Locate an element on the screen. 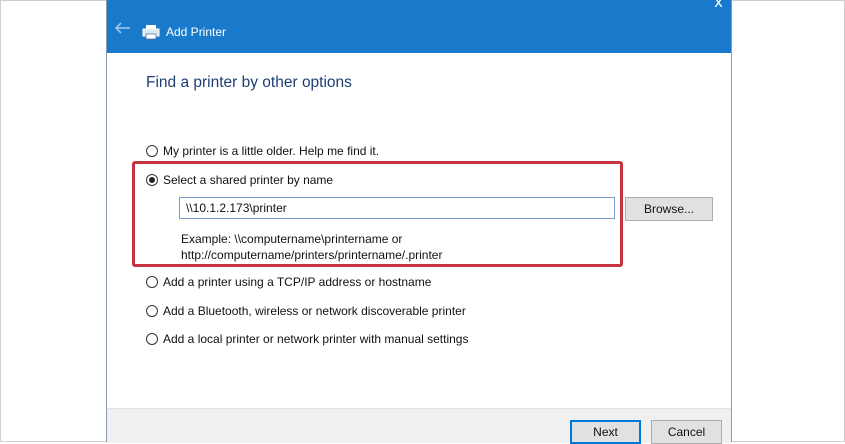  example-line-1: Example: \\computername\printername or is located at coordinates (292, 239).